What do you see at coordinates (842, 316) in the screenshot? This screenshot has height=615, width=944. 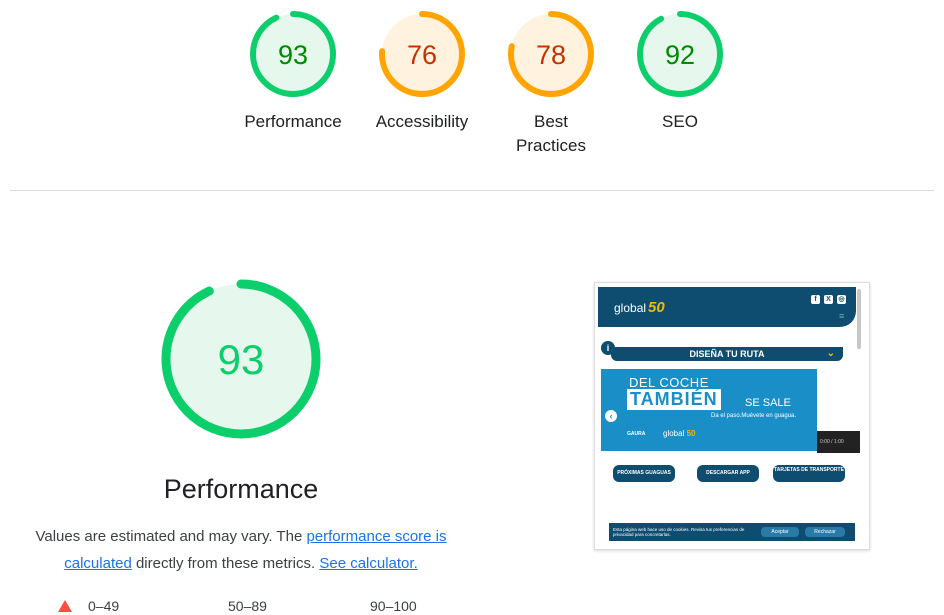 I see `menu-icon: ≡` at bounding box center [842, 316].